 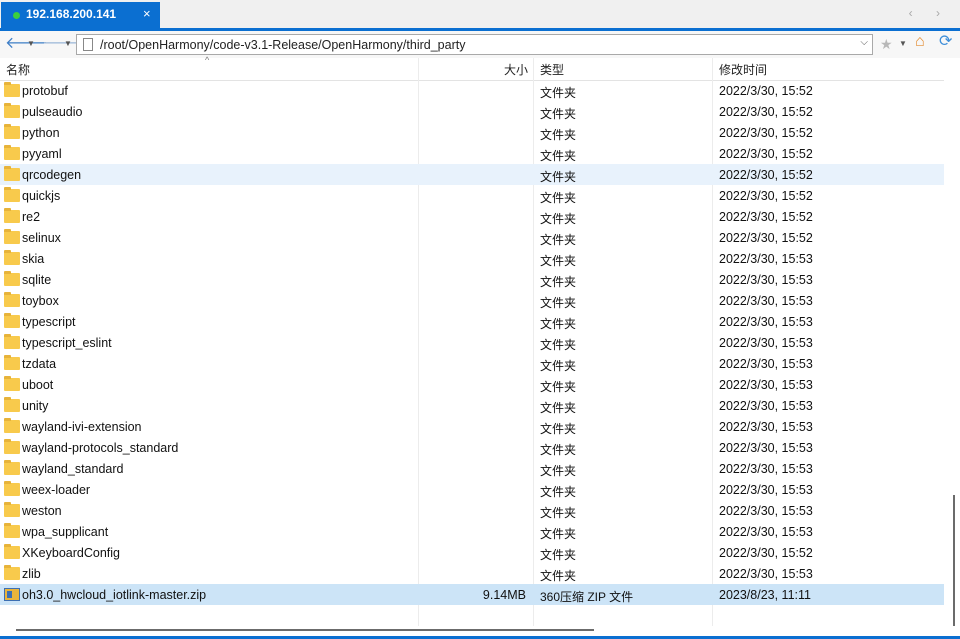 I want to click on vertical-scrollbar, so click(x=952, y=343).